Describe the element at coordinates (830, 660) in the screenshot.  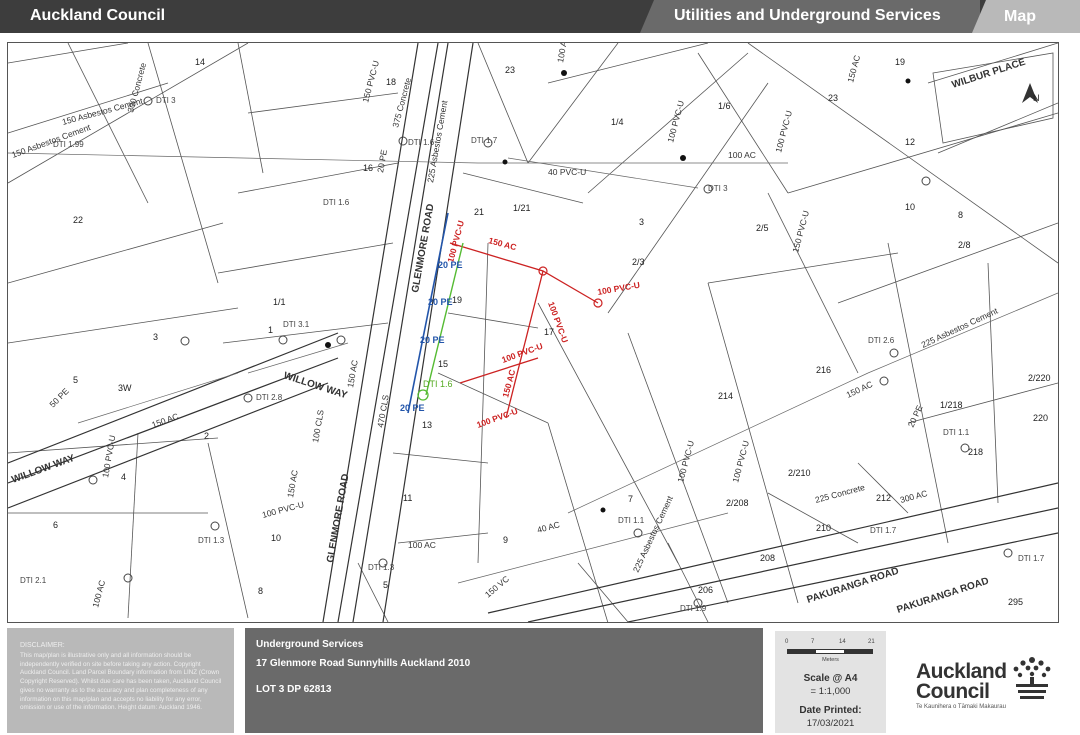
I see `scale-units: Meters` at that location.